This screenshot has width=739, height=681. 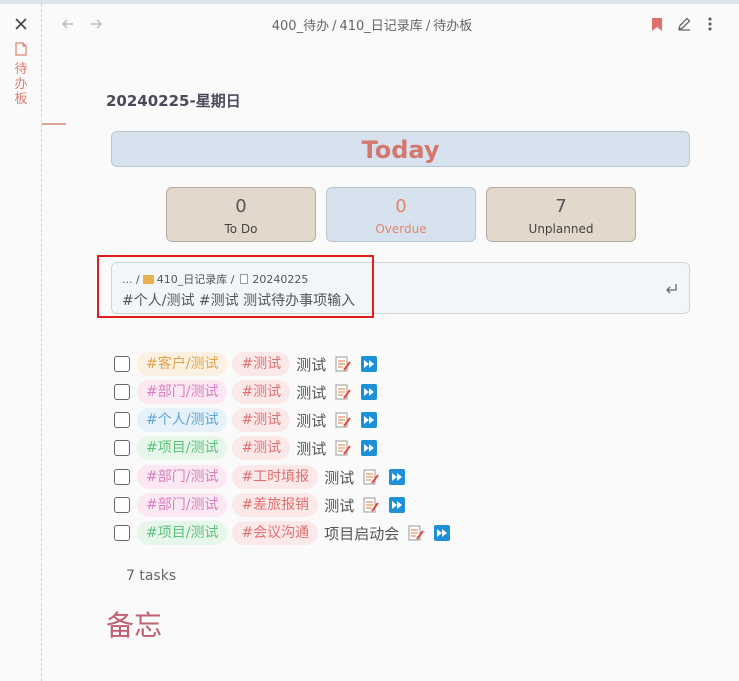 I want to click on stat-value: 7, so click(x=561, y=206).